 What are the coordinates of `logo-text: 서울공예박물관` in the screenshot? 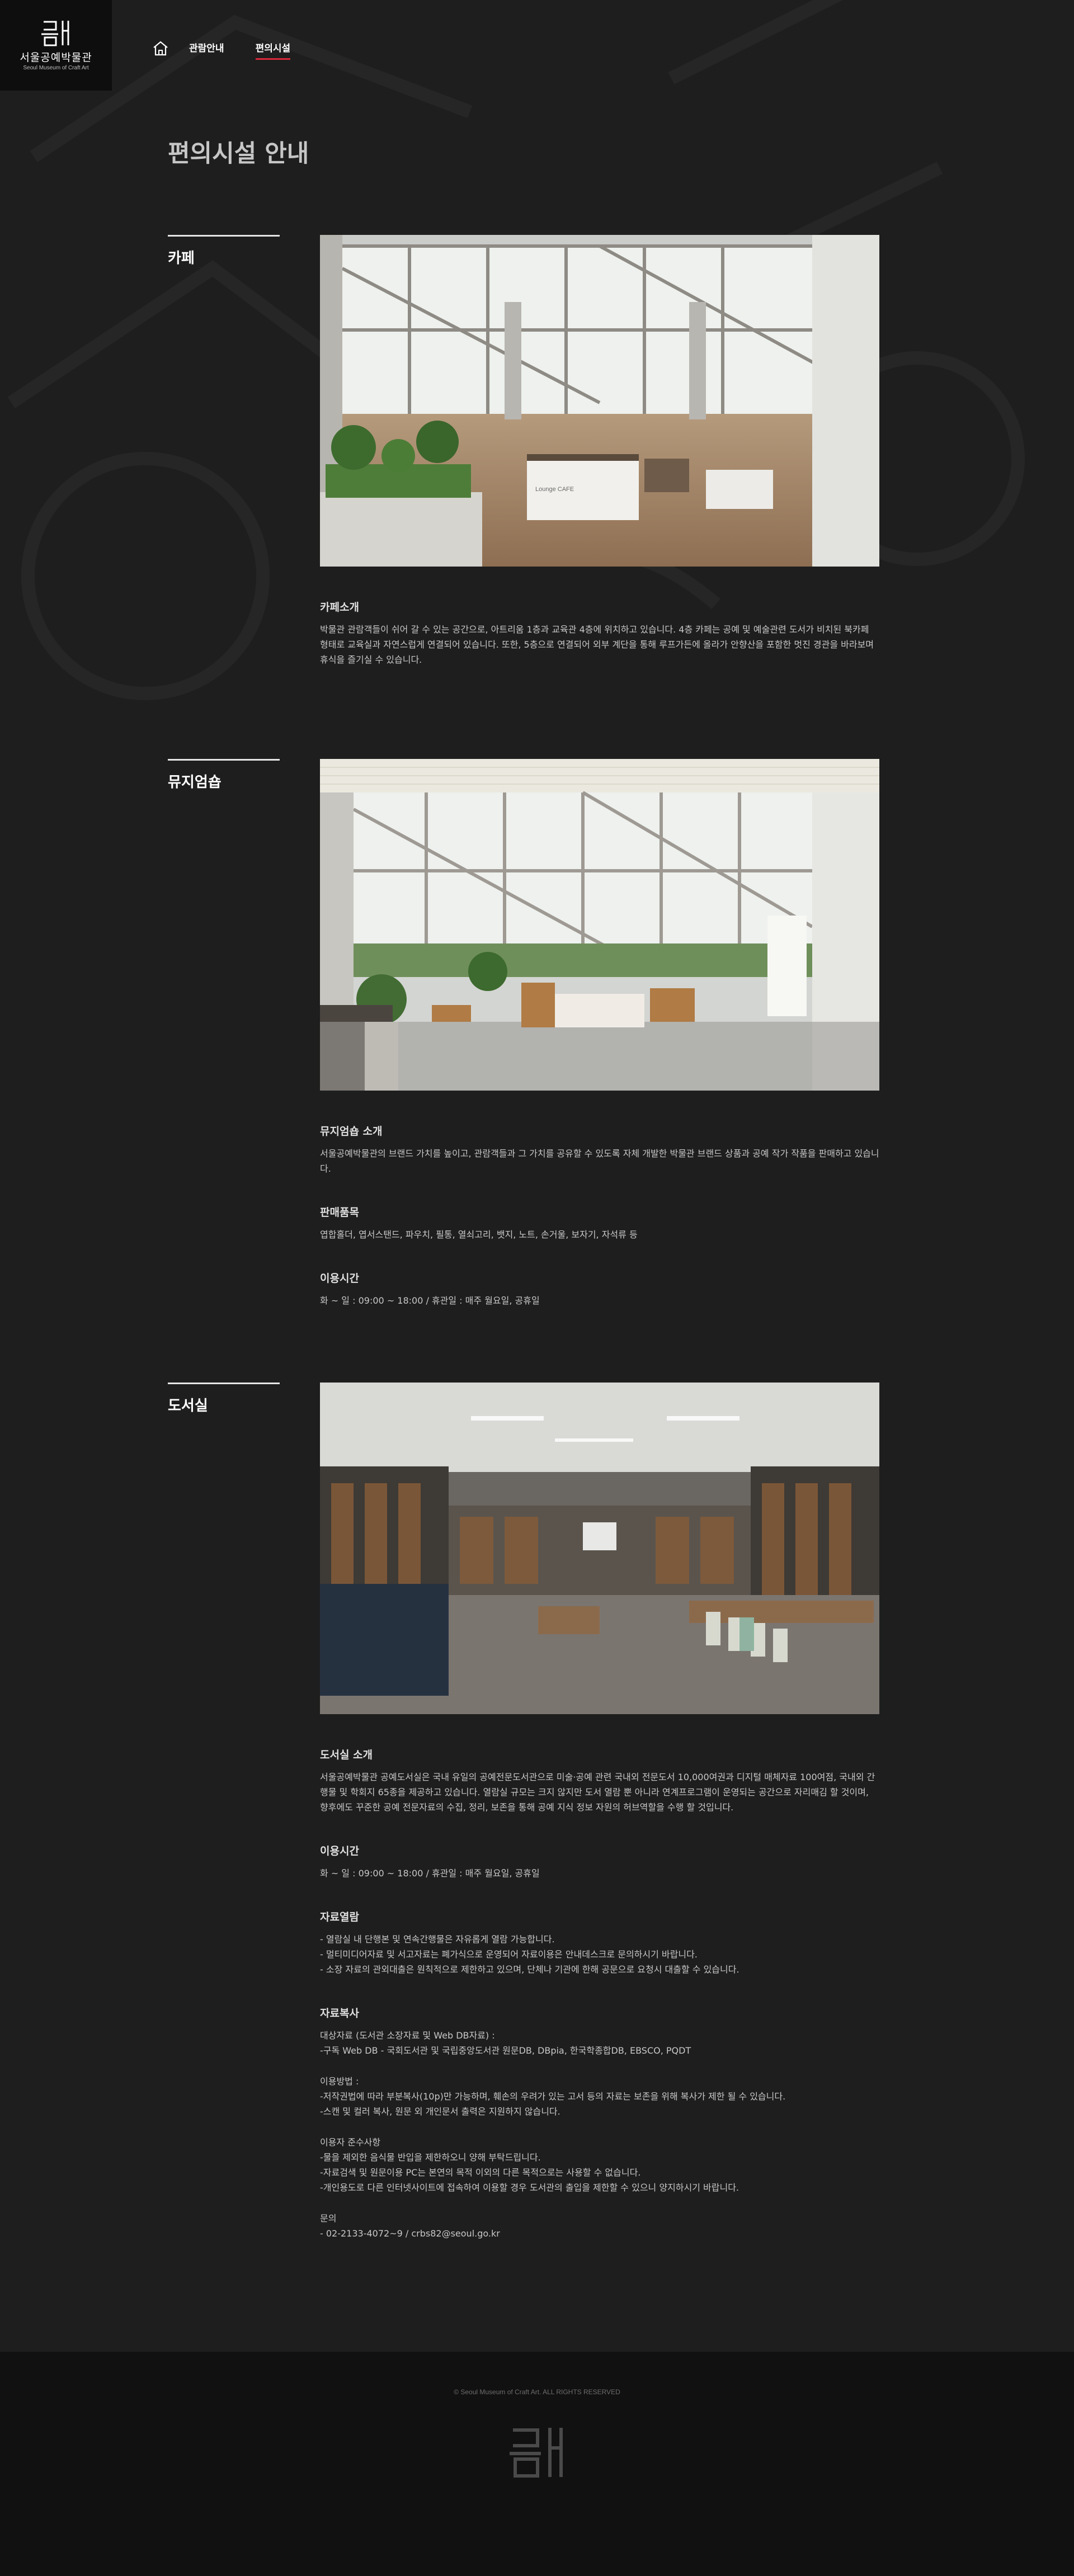 It's located at (56, 57).